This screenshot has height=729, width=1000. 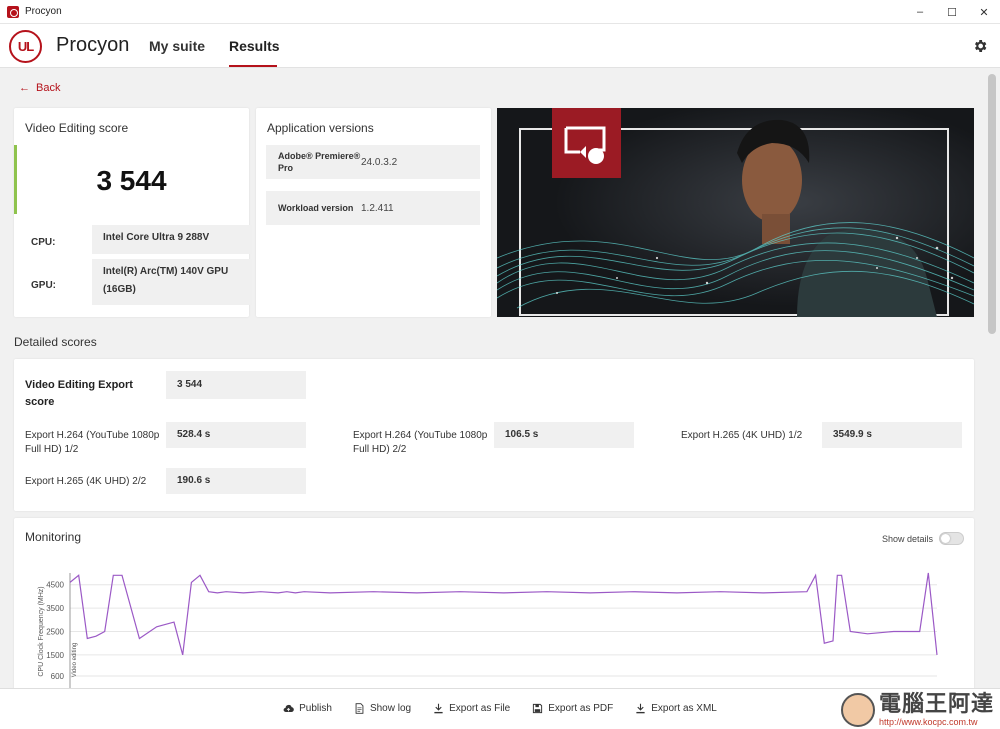 I want to click on ul-logo: UL, so click(x=25, y=46).